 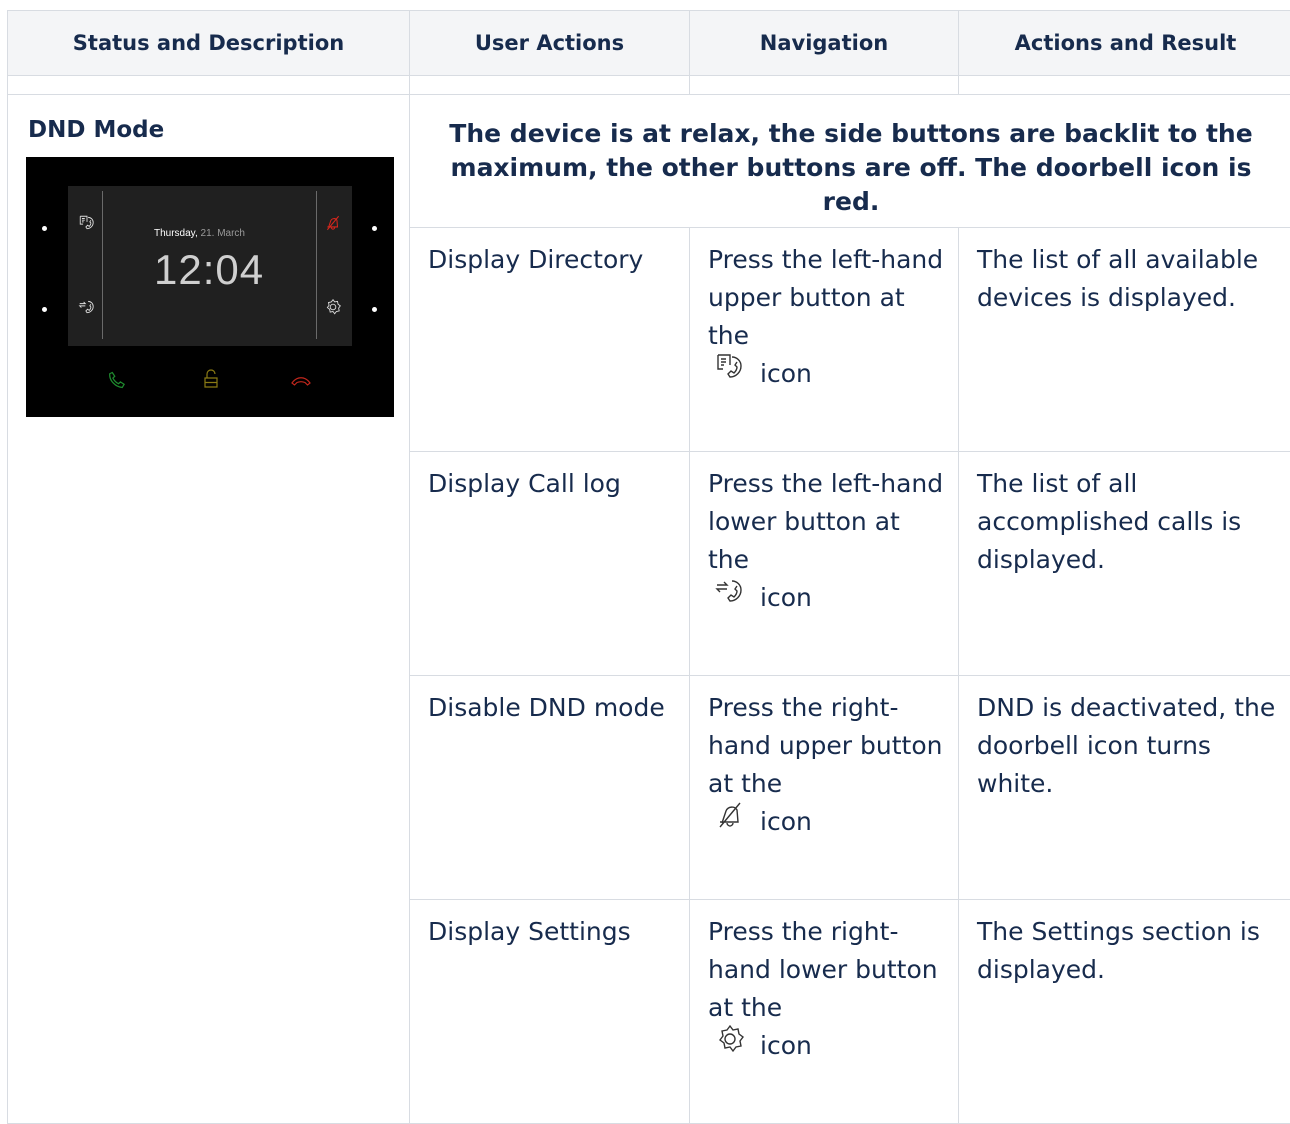 I want to click on spacer-row, so click(x=649, y=85).